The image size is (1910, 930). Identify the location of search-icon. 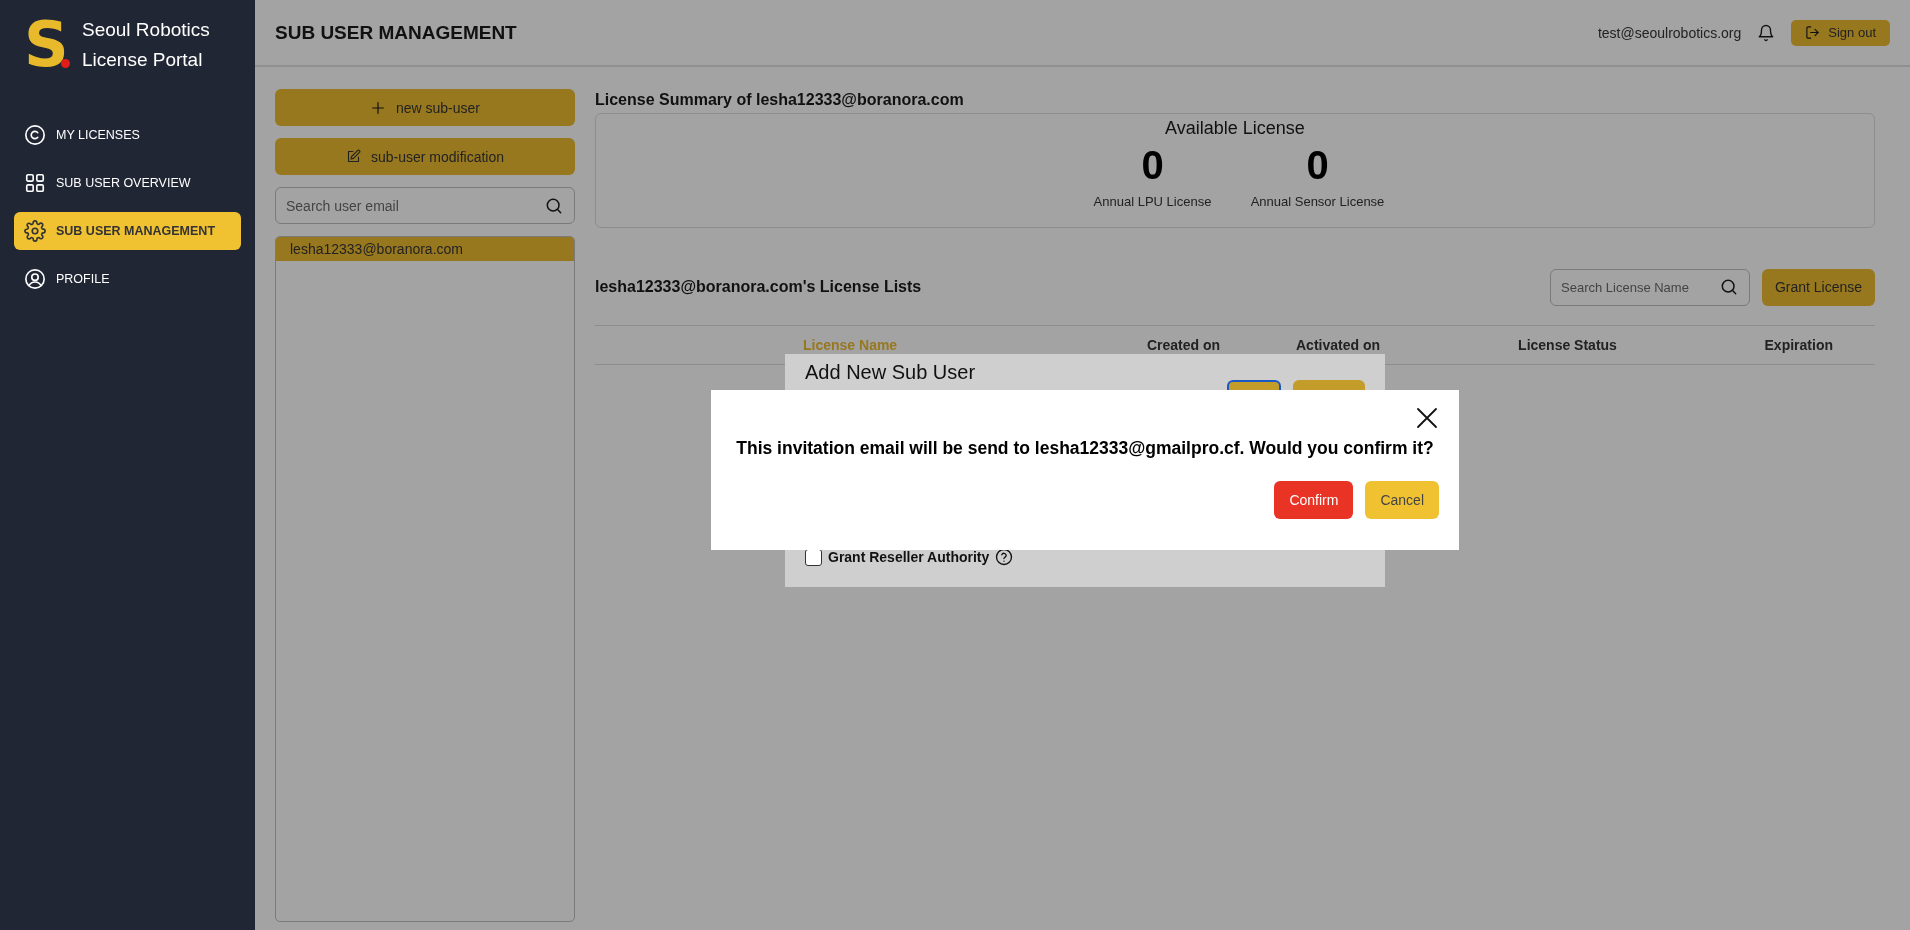
(1729, 287).